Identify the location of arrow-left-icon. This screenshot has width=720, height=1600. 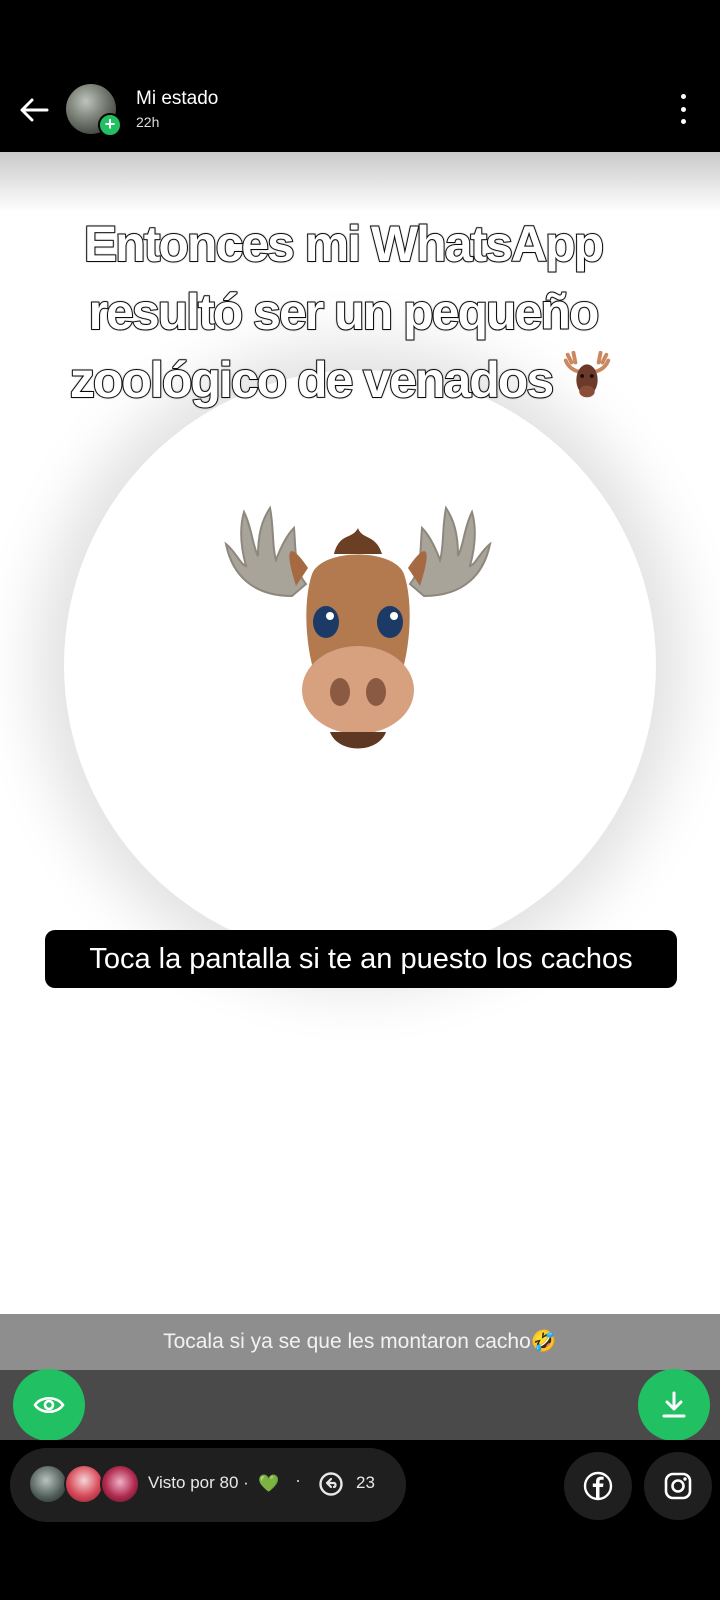
(34, 110).